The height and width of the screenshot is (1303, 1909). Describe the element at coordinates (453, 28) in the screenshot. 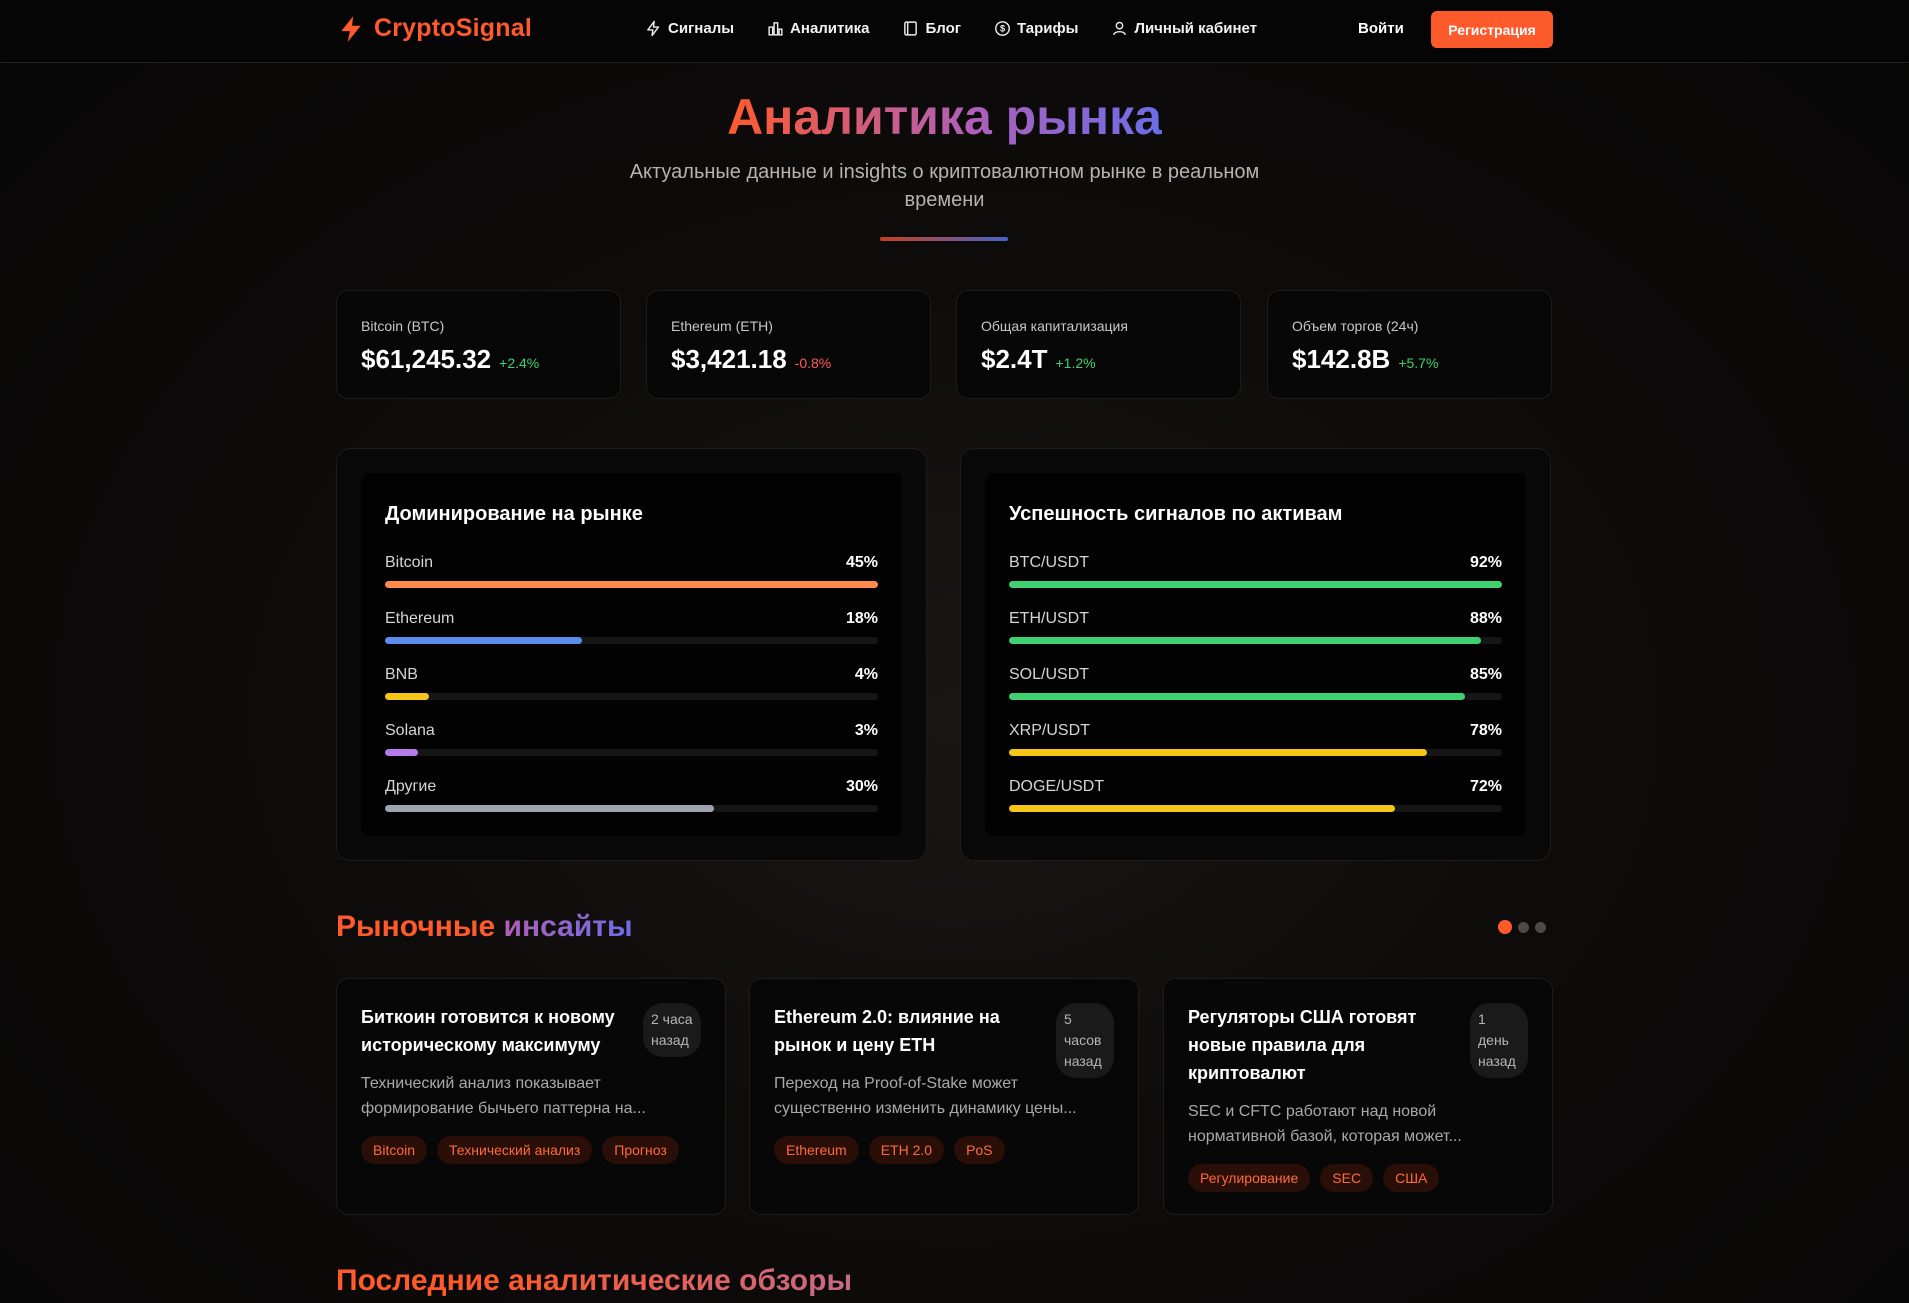

I see `logo-text: CryptoSignal` at that location.